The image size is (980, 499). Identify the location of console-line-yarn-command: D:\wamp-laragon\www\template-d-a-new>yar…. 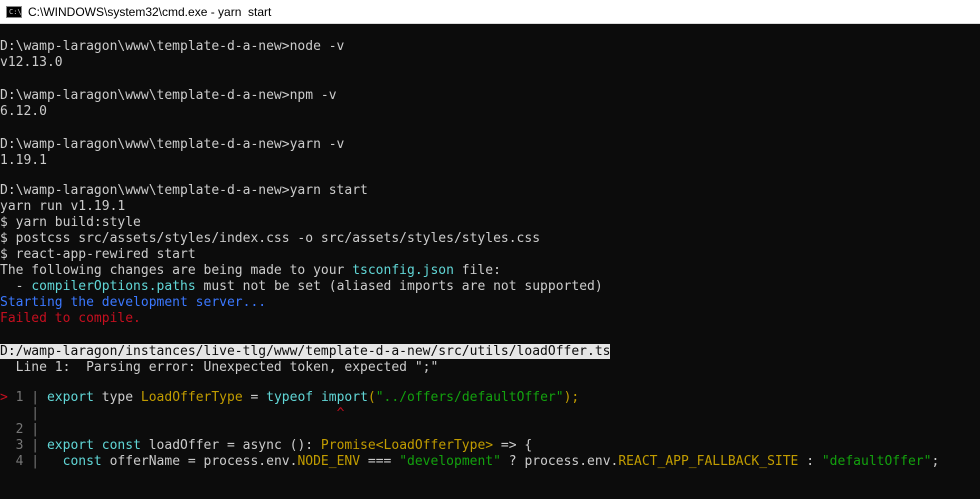
(172, 144).